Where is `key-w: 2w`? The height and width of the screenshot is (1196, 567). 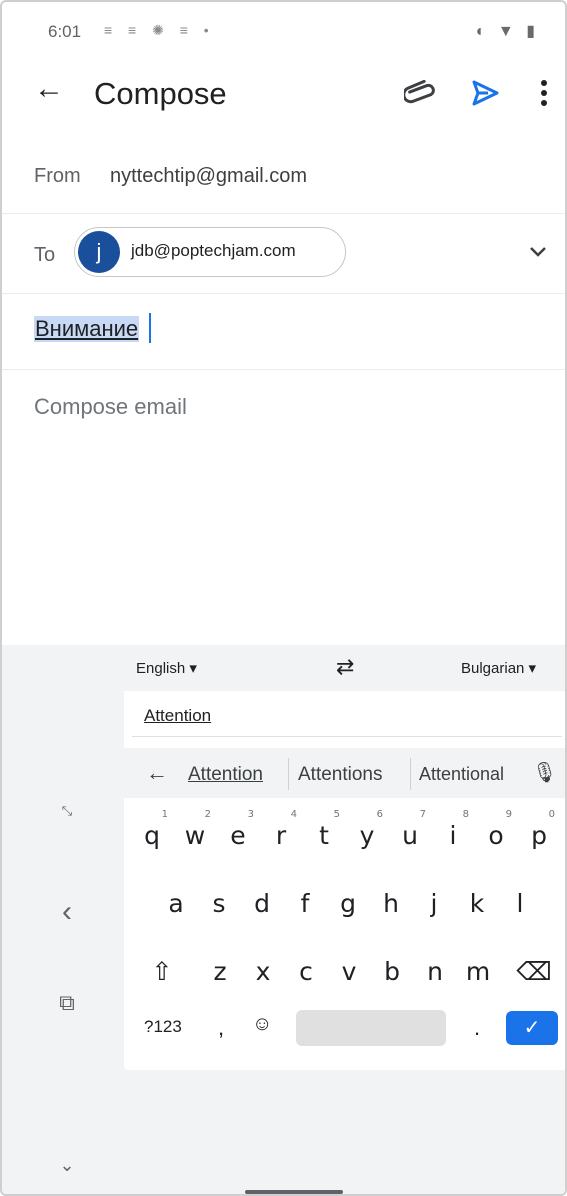 key-w: 2w is located at coordinates (195, 832).